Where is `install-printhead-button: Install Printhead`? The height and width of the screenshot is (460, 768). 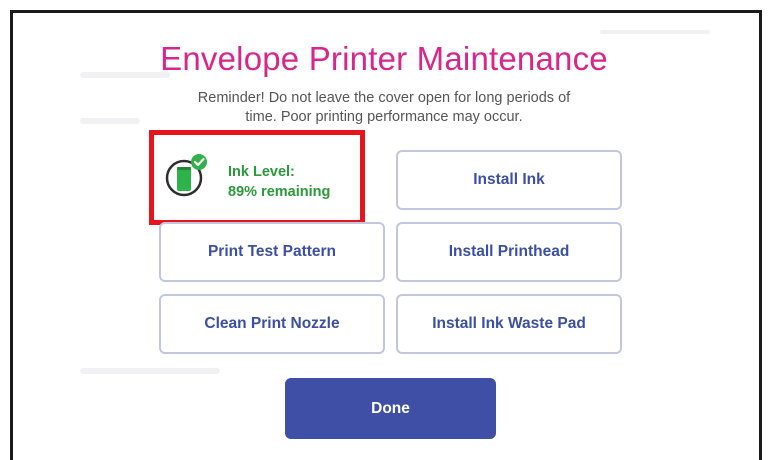
install-printhead-button: Install Printhead is located at coordinates (509, 252).